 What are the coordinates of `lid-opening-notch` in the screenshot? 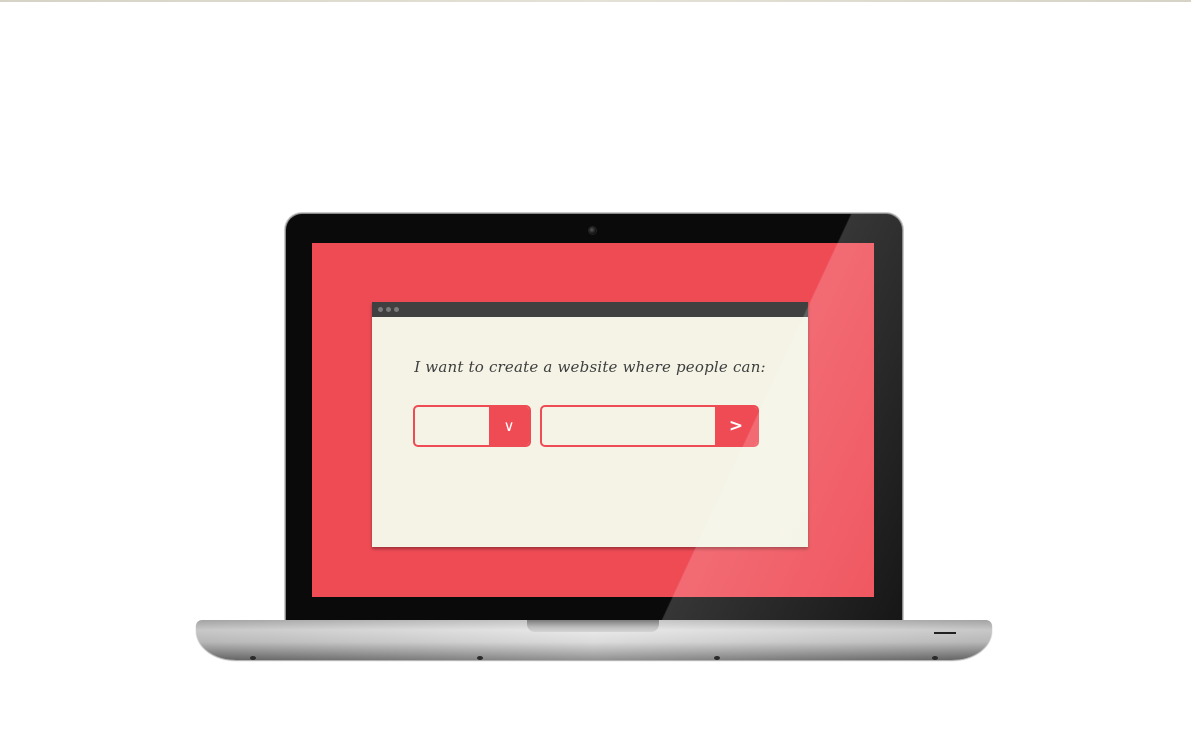 It's located at (593, 626).